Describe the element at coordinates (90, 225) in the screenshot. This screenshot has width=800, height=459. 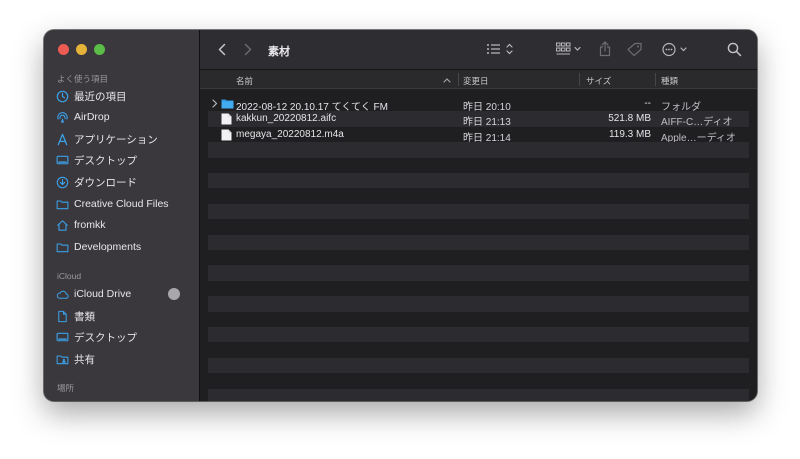
I see `sidebar-item-label: fromkk` at that location.